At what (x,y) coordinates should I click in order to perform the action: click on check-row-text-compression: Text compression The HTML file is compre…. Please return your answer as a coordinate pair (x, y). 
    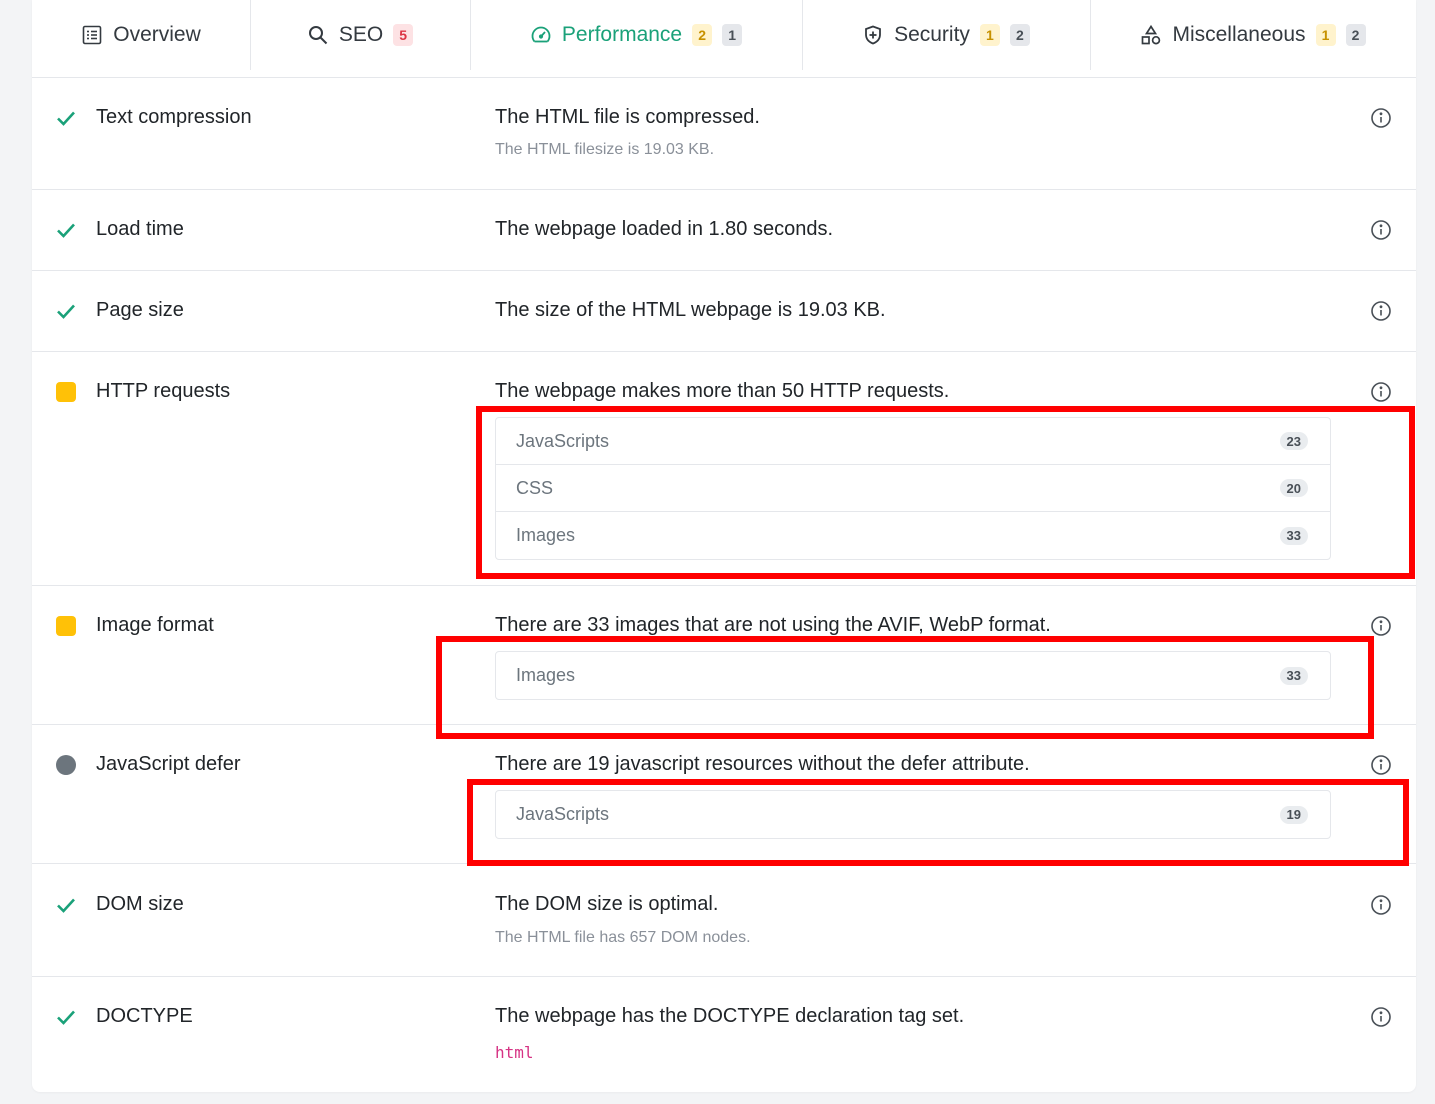
    Looking at the image, I should click on (724, 134).